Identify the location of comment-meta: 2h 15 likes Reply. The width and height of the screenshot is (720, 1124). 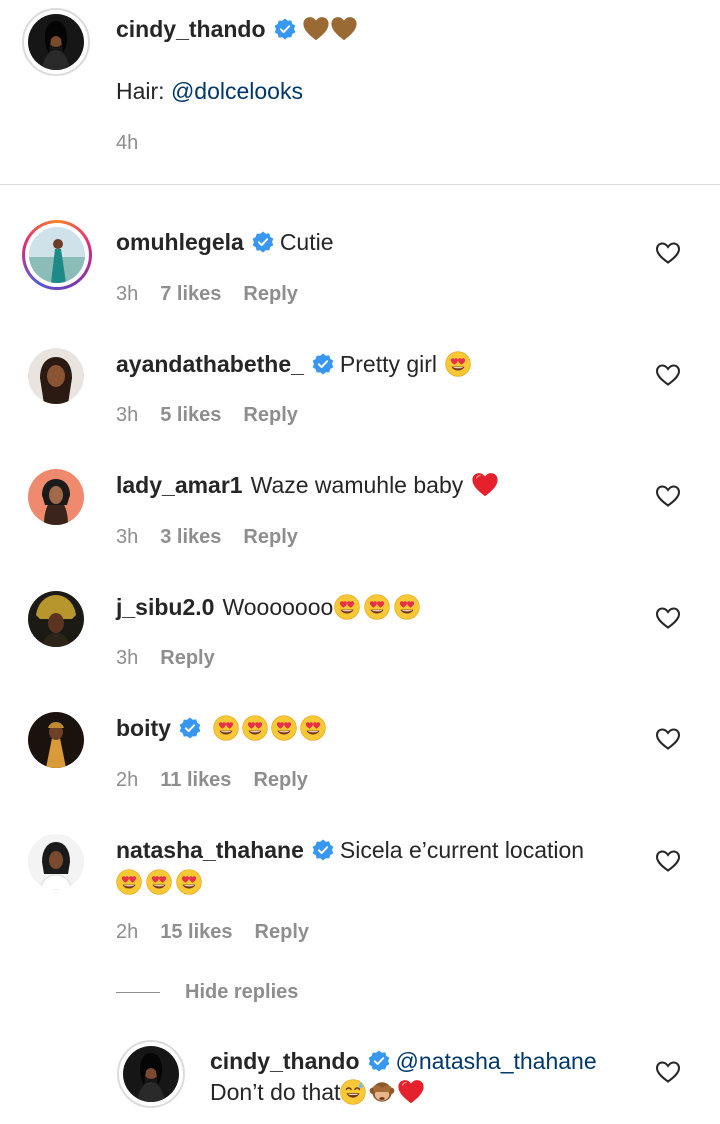
(212, 932).